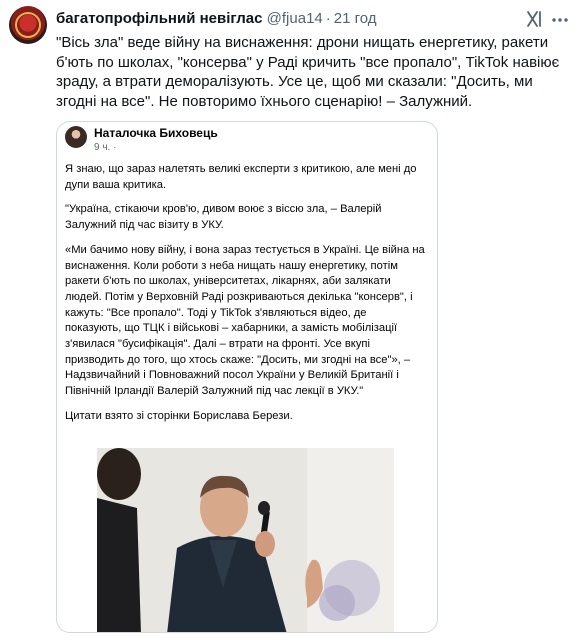 The width and height of the screenshot is (576, 638). I want to click on speaker-photo-illustration, so click(245, 540).